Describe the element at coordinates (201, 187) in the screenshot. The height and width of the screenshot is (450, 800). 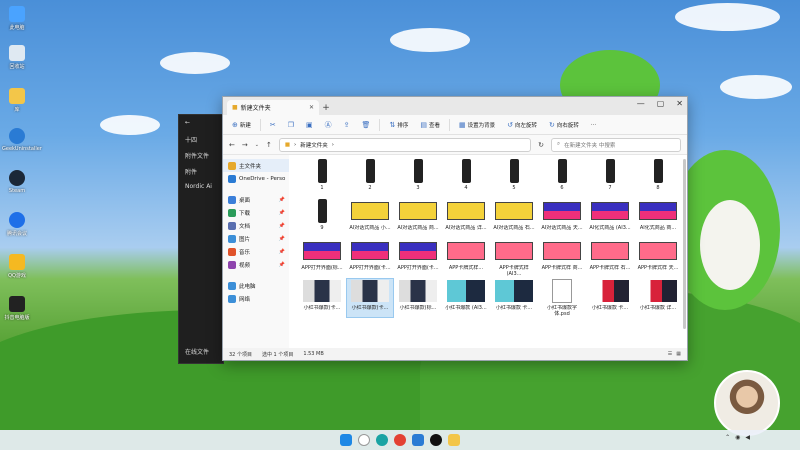
I see `bg-window-item: Nordic Ai` at that location.